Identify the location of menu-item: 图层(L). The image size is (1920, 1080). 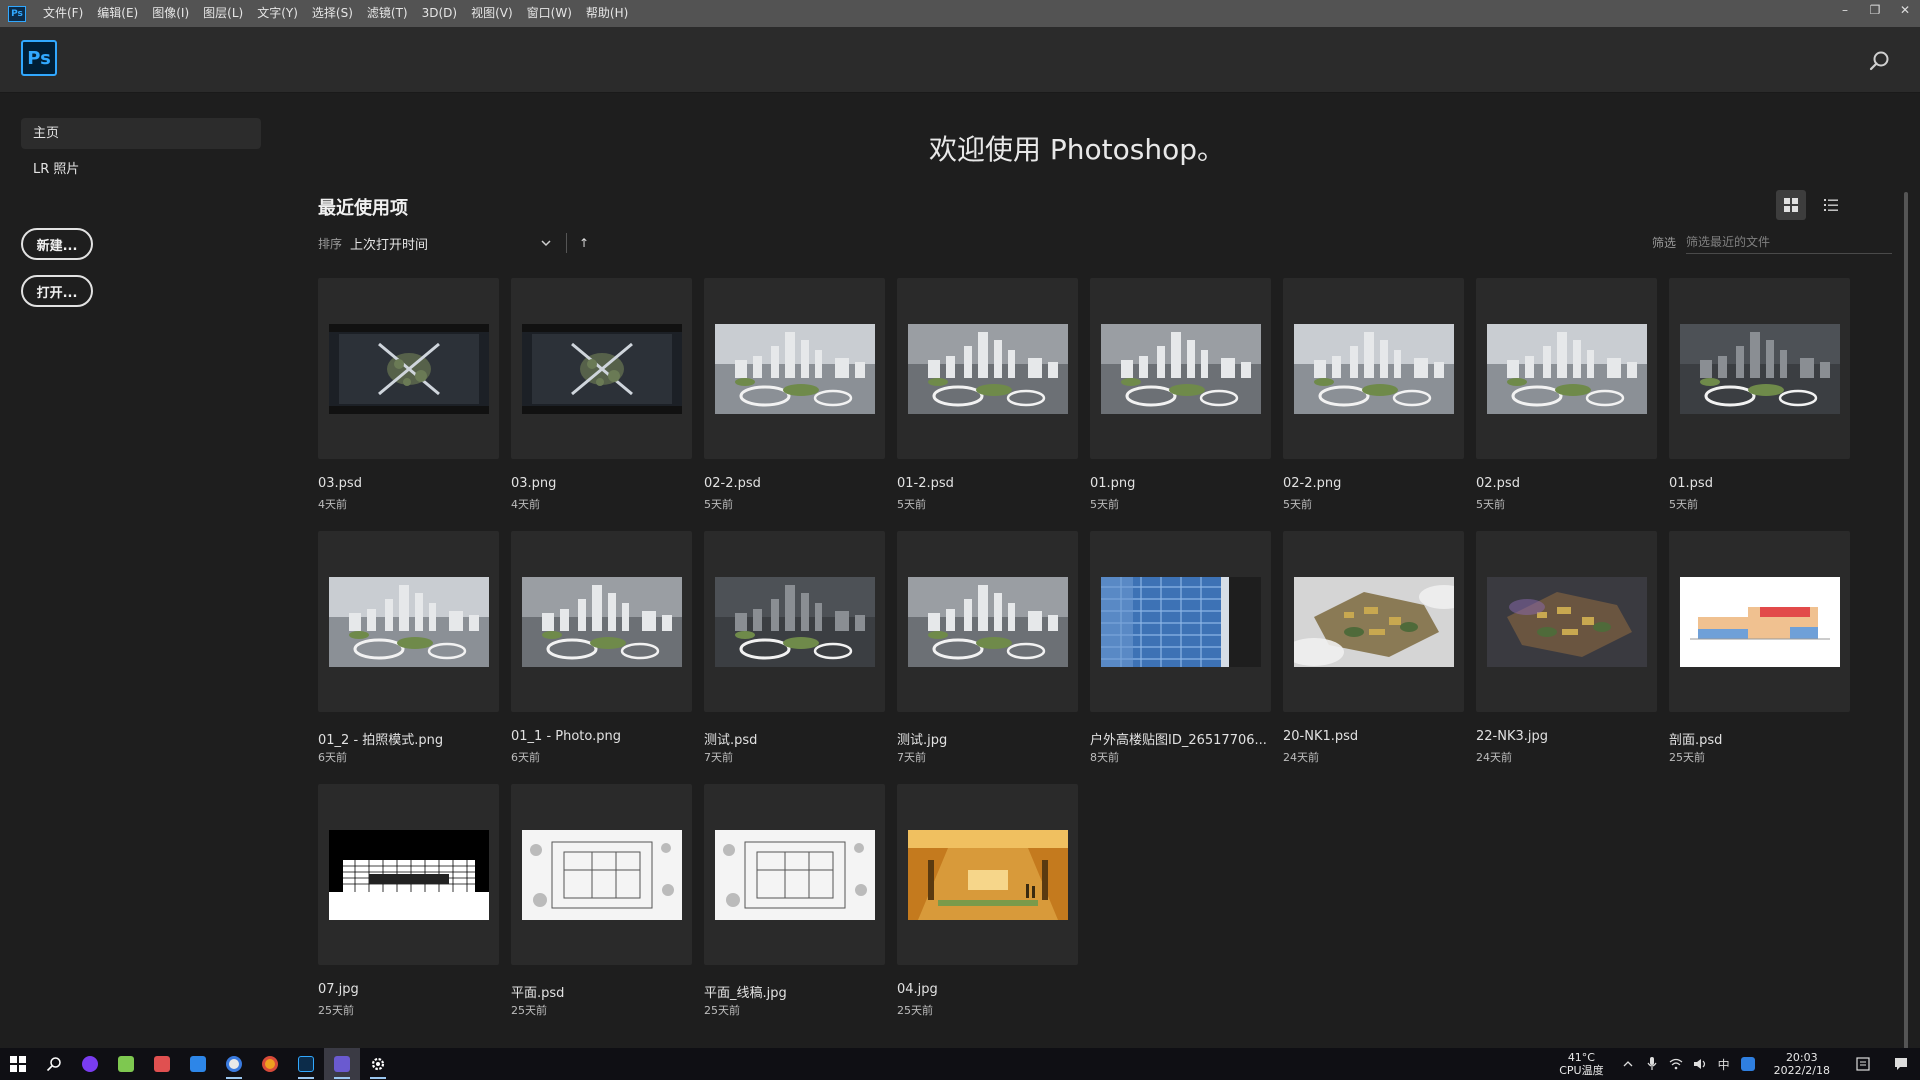
(223, 13).